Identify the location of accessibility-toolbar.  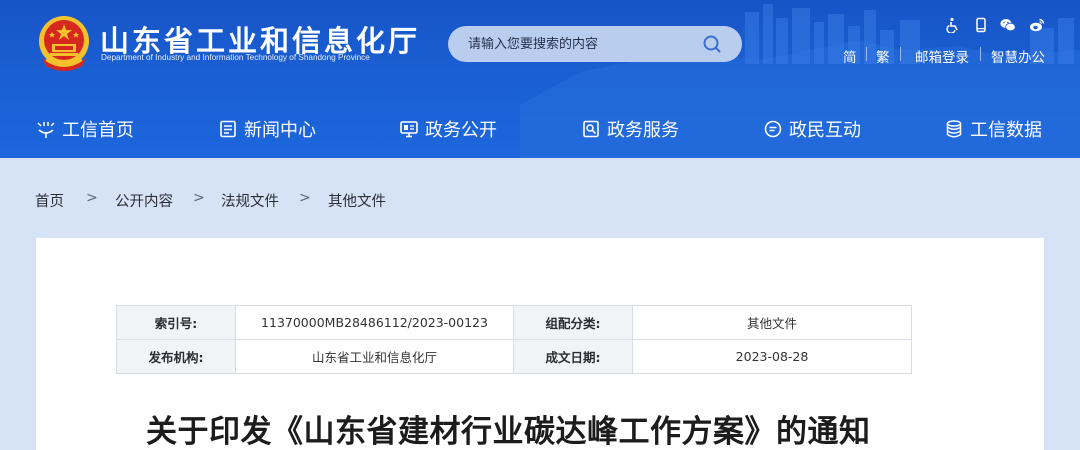
(995, 26).